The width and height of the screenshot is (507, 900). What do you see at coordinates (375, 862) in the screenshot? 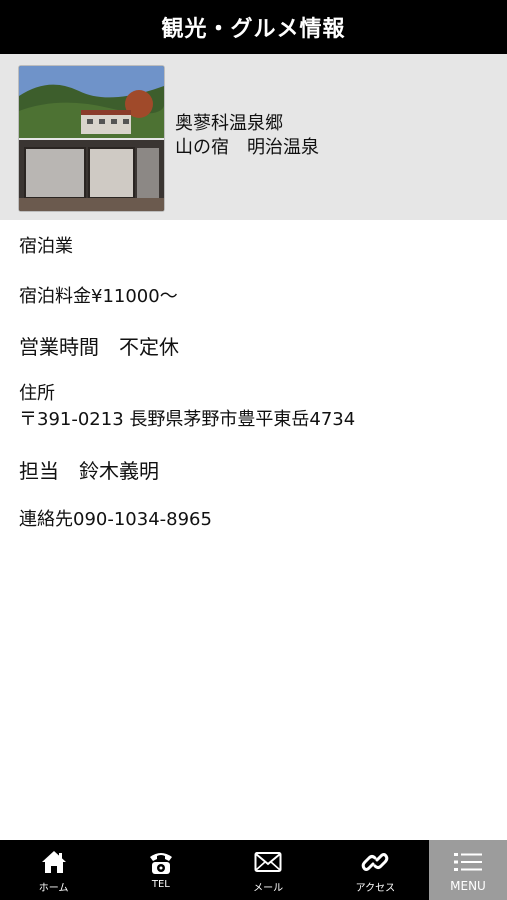
I see `link-icon` at bounding box center [375, 862].